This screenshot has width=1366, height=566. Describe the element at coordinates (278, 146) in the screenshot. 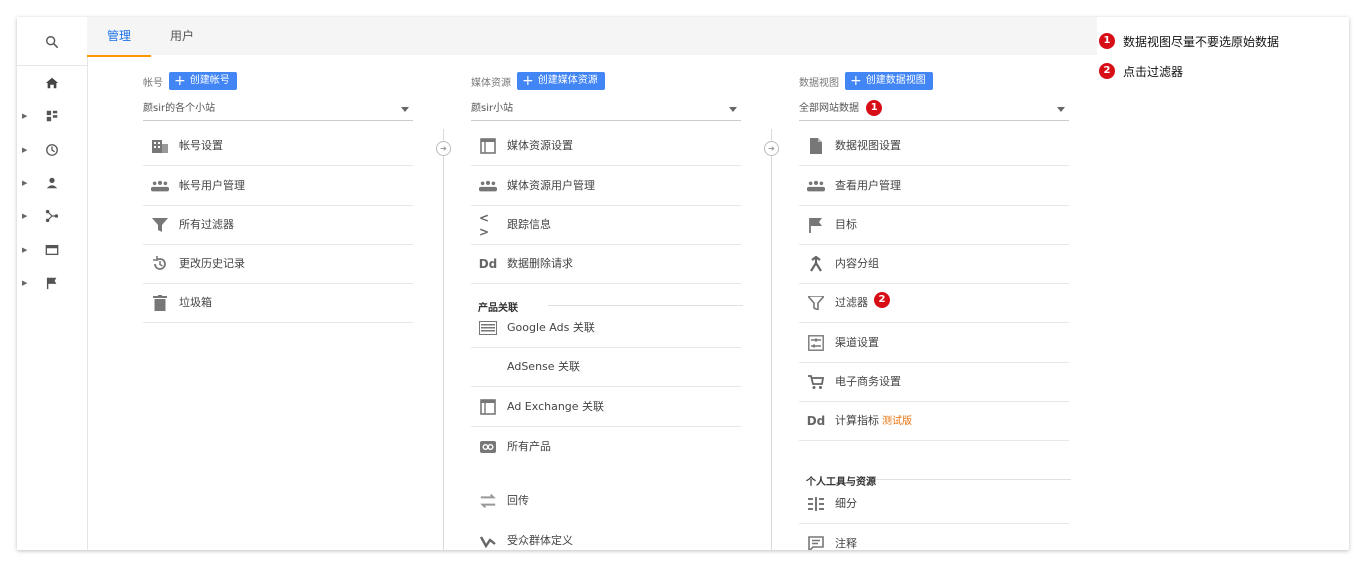

I see `menu-item-account-settings: 帐号设置` at that location.